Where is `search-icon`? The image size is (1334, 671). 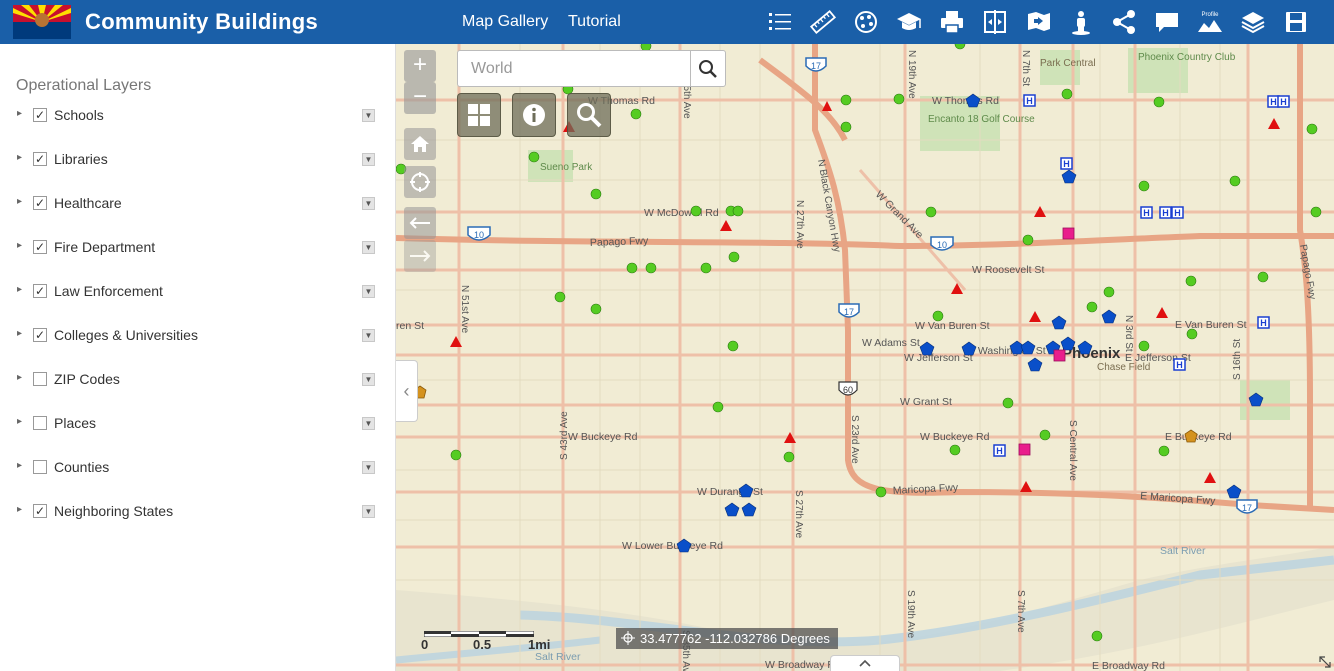 search-icon is located at coordinates (708, 68).